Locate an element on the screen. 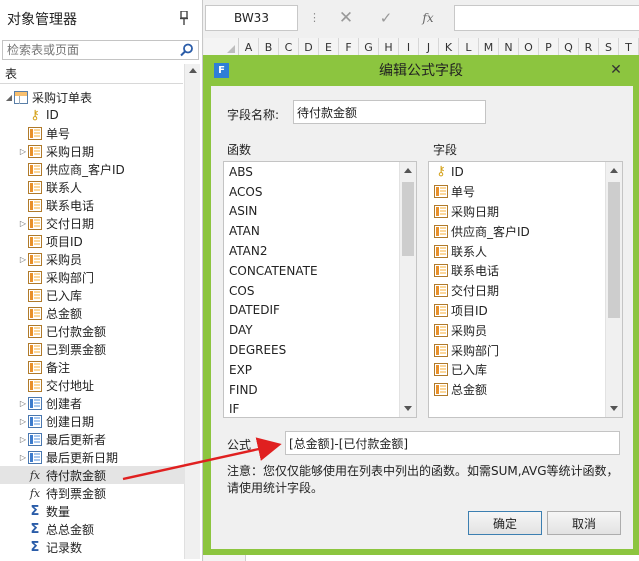  column-header: P is located at coordinates (549, 47).